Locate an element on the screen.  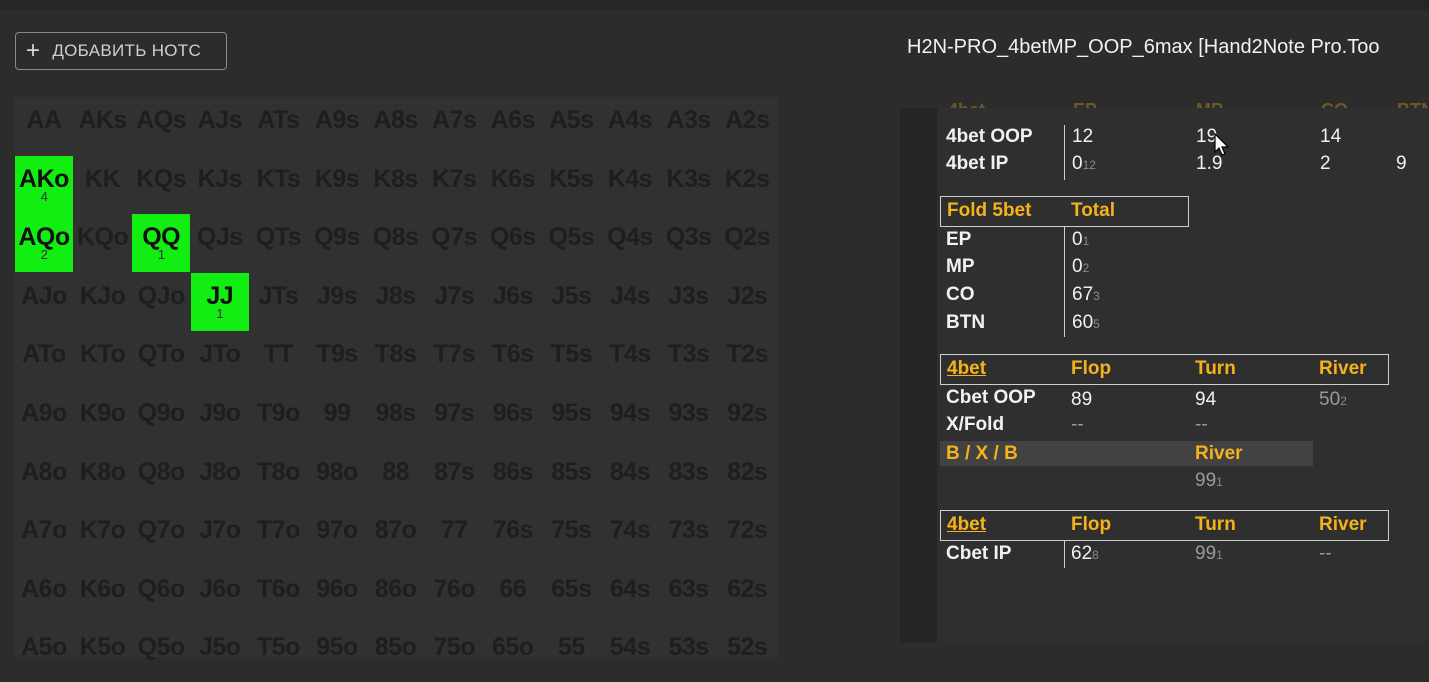
hand-cell-54s: 54s is located at coordinates (630, 653).